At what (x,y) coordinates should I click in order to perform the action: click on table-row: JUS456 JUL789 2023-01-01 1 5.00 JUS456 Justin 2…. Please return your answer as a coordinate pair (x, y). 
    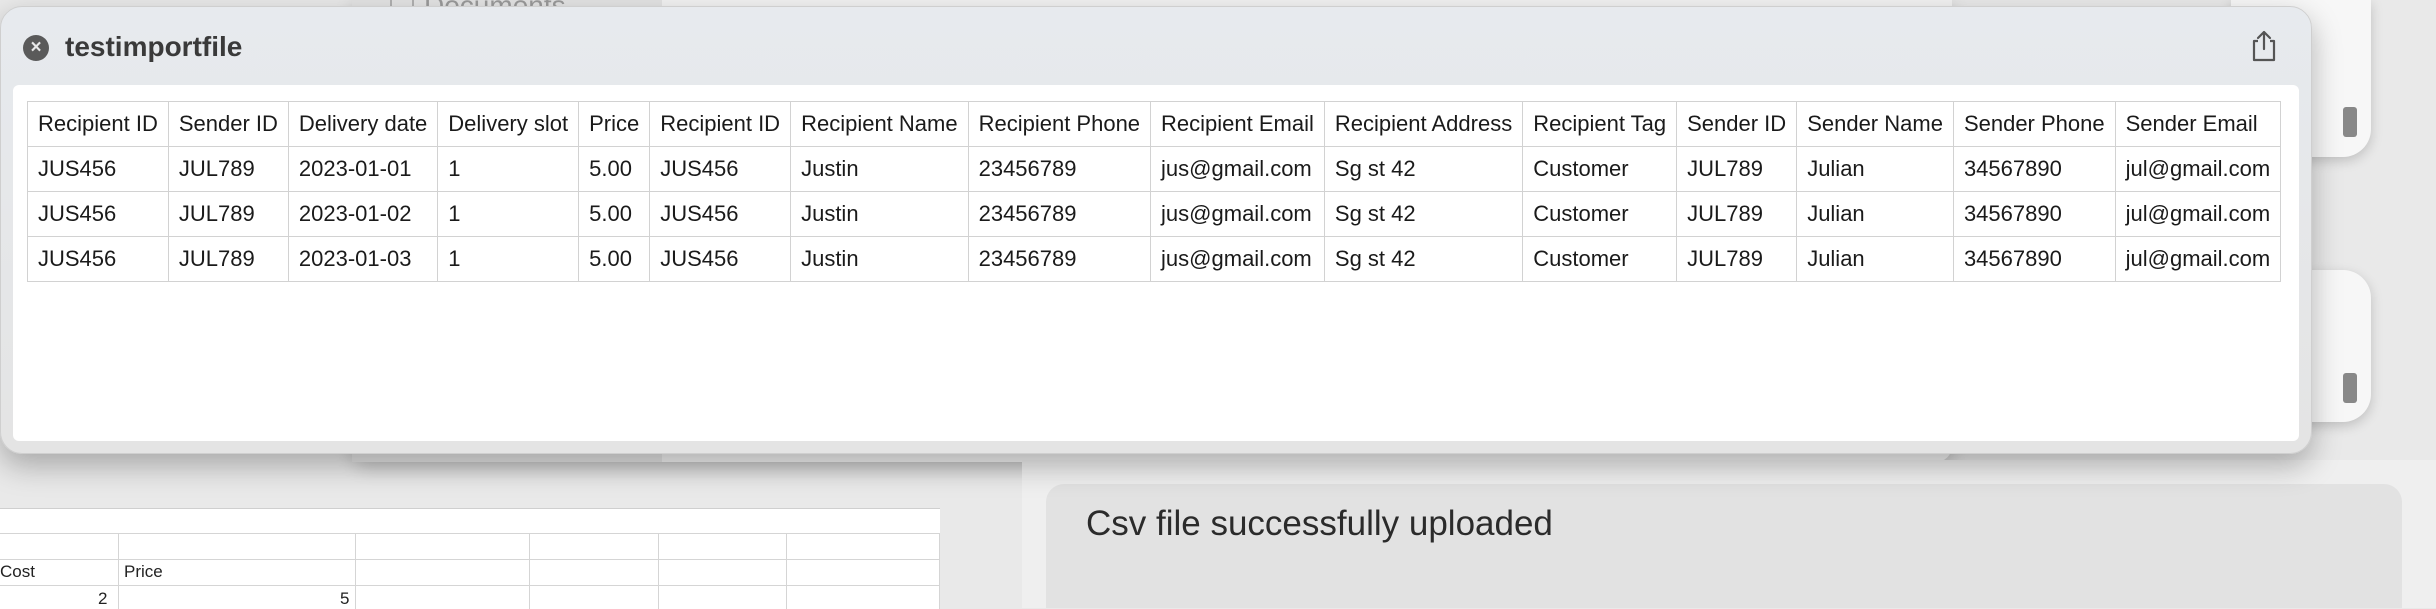
    Looking at the image, I should click on (1154, 169).